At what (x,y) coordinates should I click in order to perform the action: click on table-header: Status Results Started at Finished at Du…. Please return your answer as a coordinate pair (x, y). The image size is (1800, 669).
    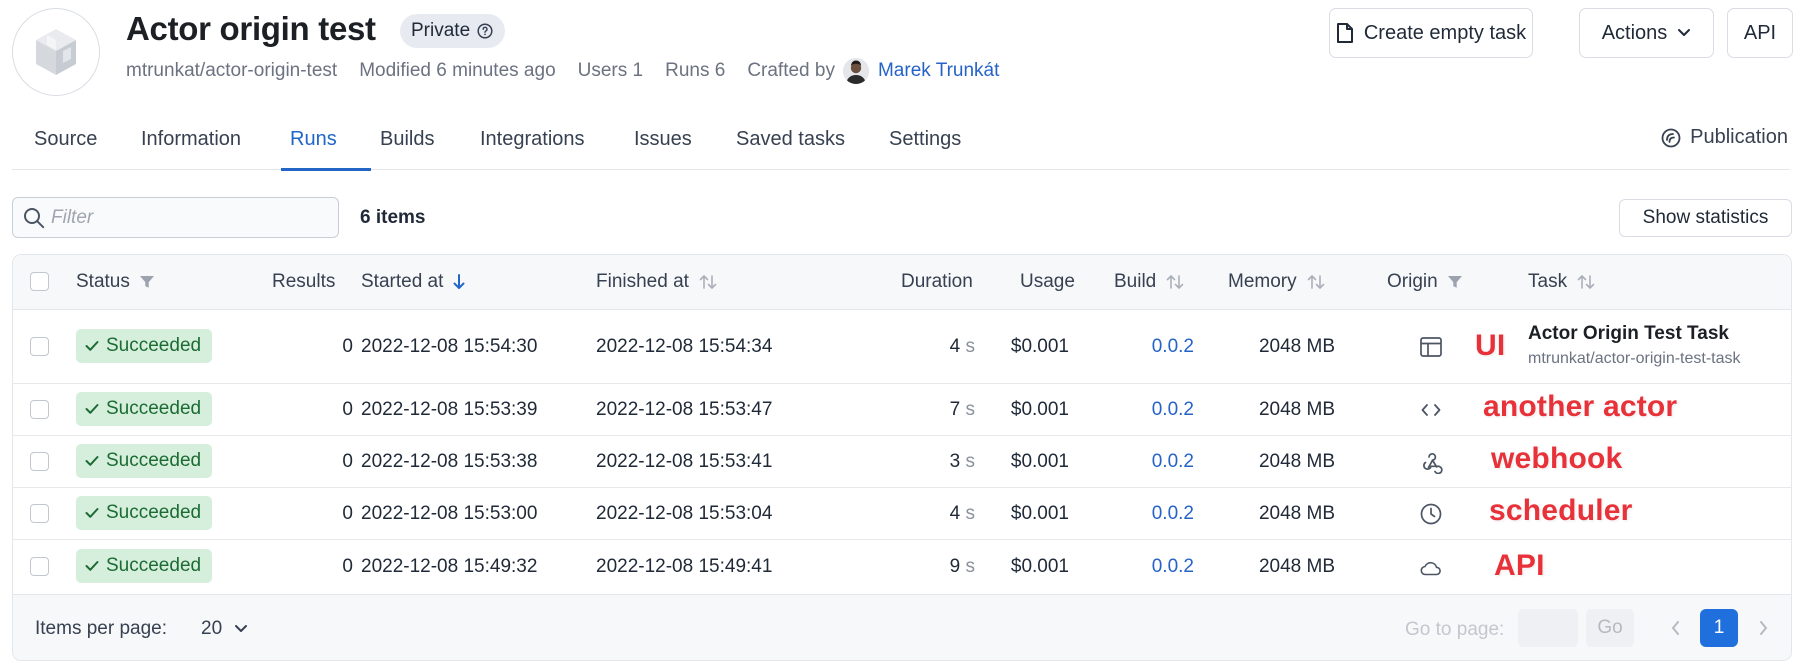
    Looking at the image, I should click on (902, 282).